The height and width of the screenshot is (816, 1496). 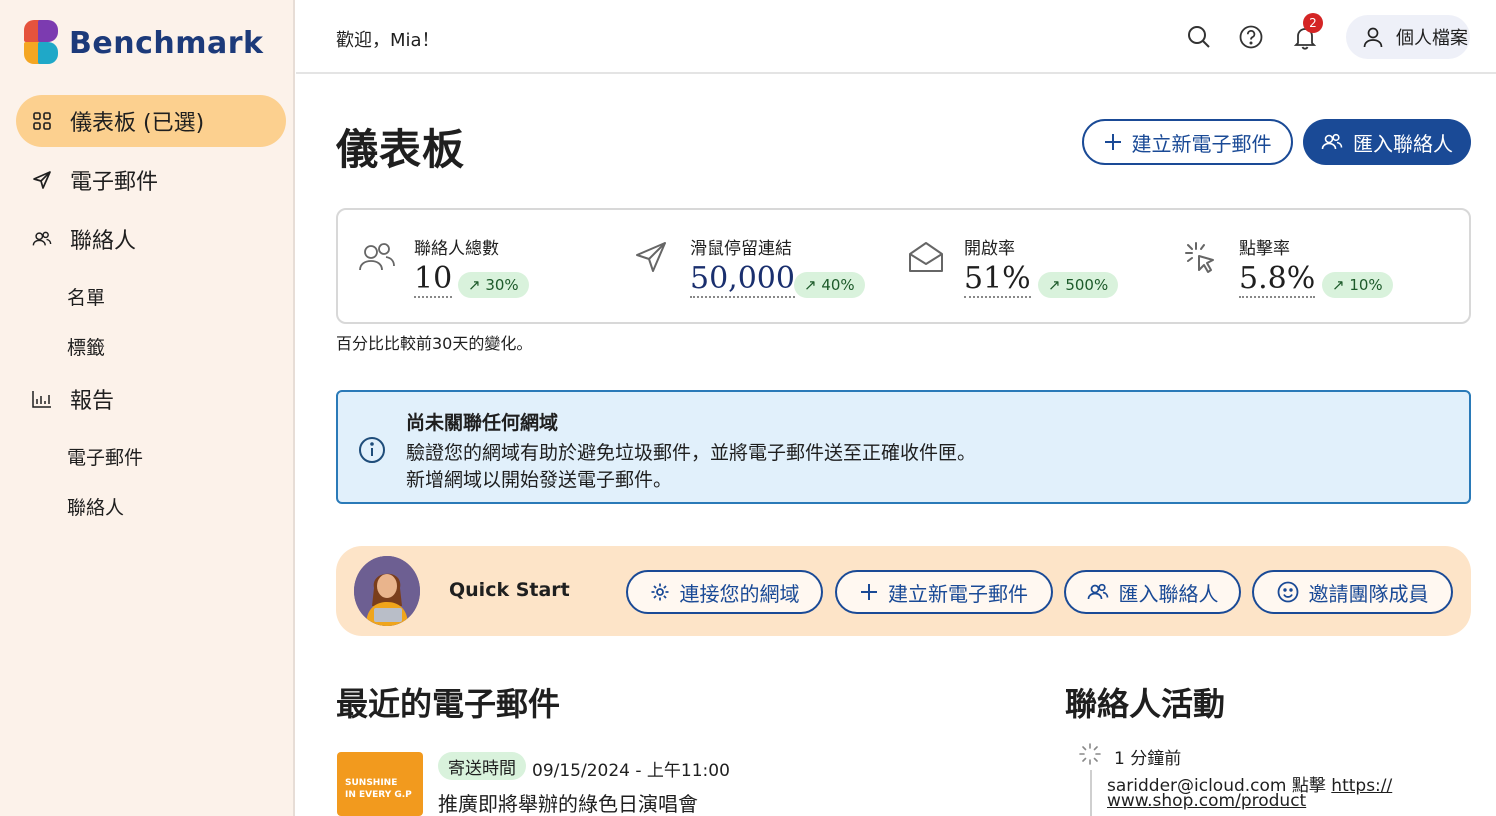 What do you see at coordinates (137, 123) in the screenshot?
I see `sidebar-item-label: 儀表板 (已選)` at bounding box center [137, 123].